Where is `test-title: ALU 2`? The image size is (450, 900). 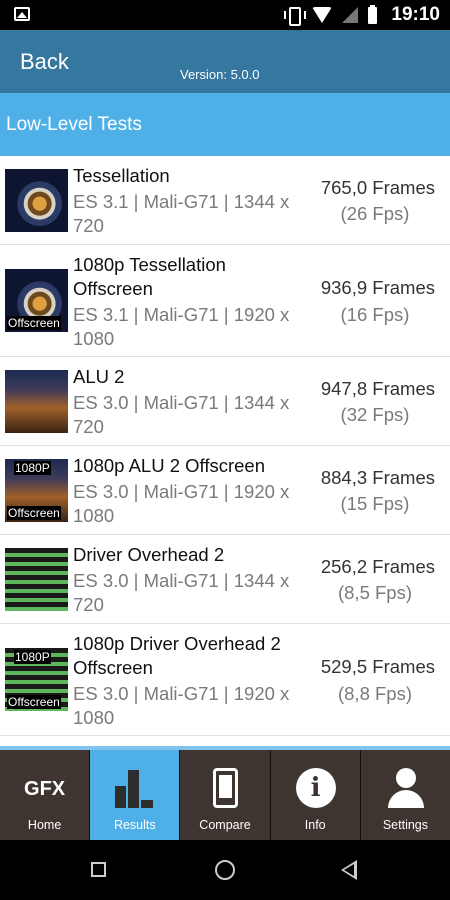 test-title: ALU 2 is located at coordinates (99, 376).